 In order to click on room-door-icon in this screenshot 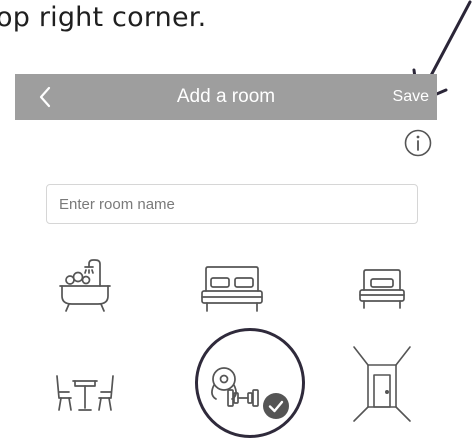, I will do `click(382, 384)`.